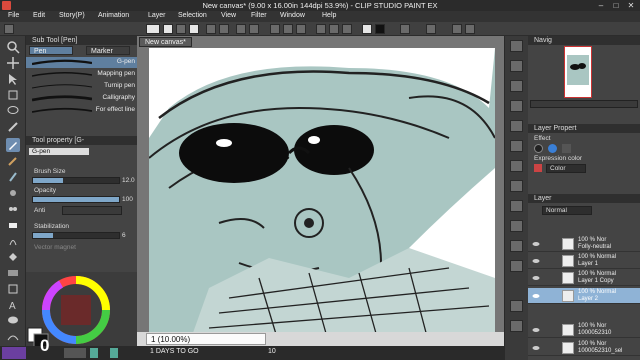  I want to click on airbrush-tool-icon, so click(13, 193).